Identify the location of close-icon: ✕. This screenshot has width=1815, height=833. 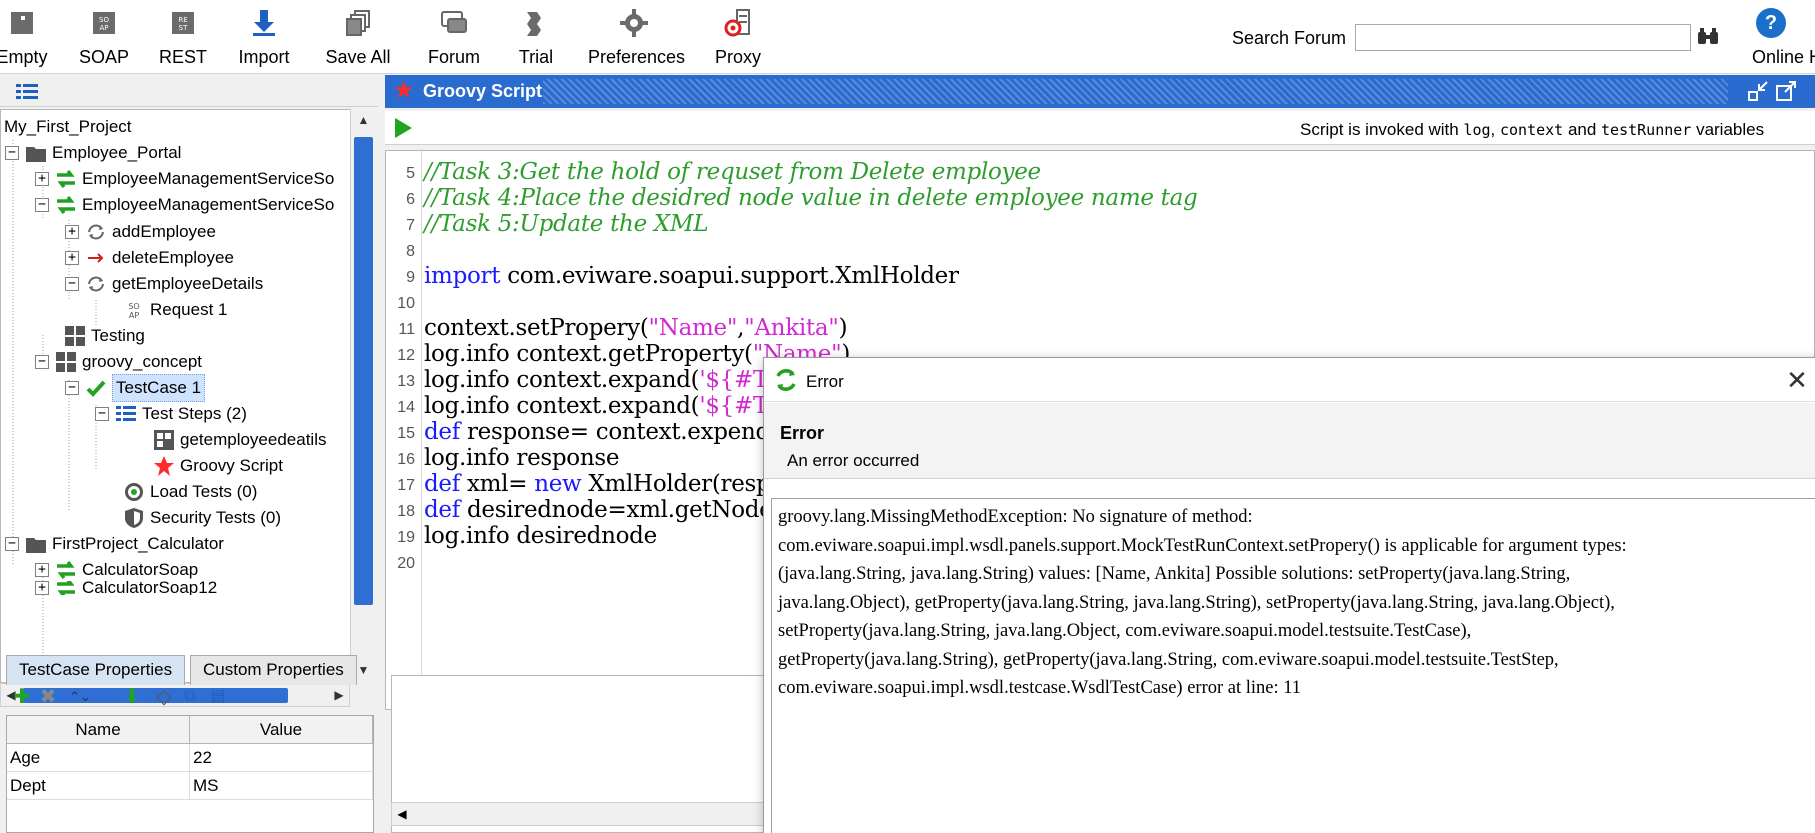
(1797, 380).